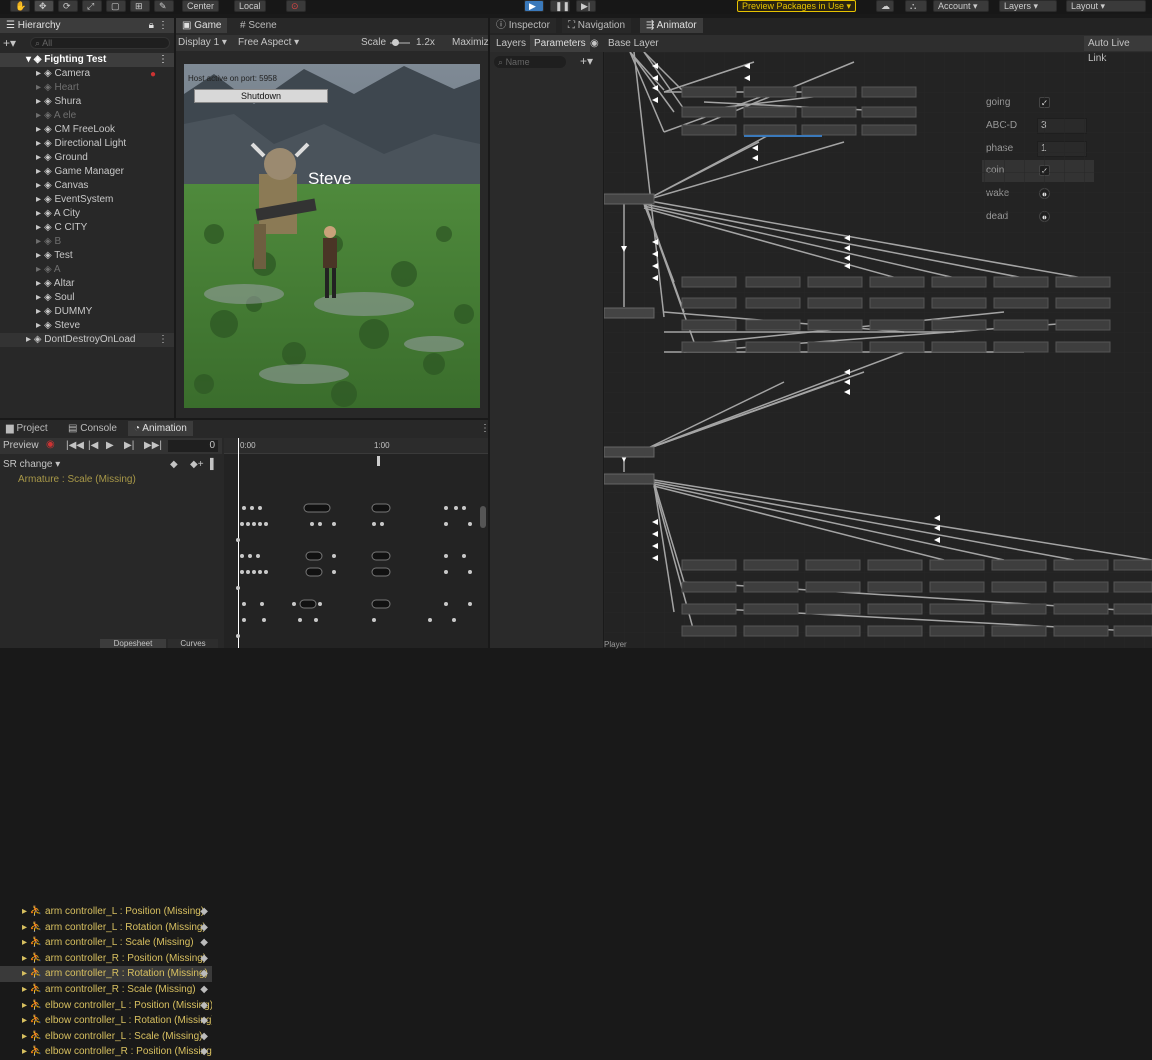  I want to click on hand-tool-icon: ✋, so click(20, 6).